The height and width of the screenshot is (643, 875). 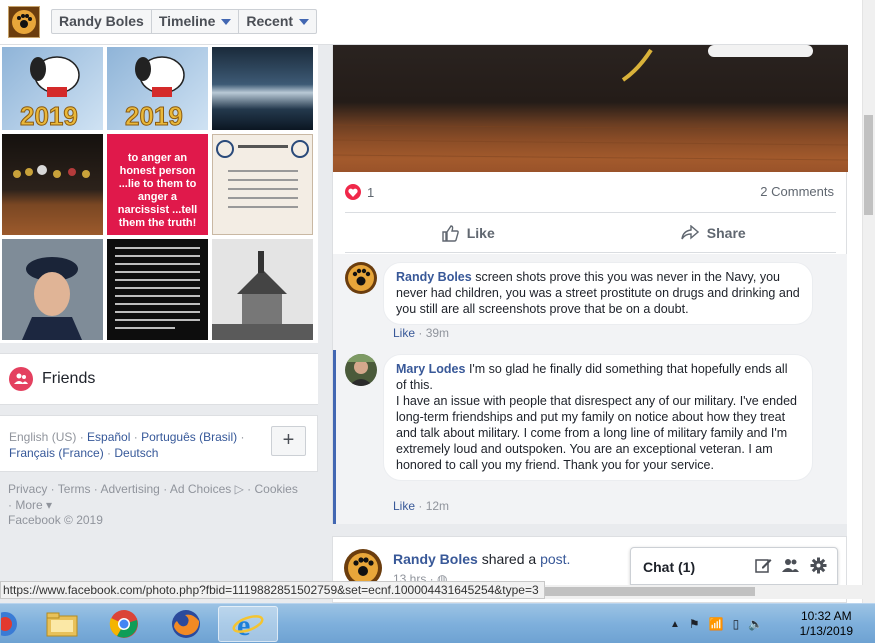 I want to click on action-center-flag-icon: ⚑, so click(x=694, y=624).